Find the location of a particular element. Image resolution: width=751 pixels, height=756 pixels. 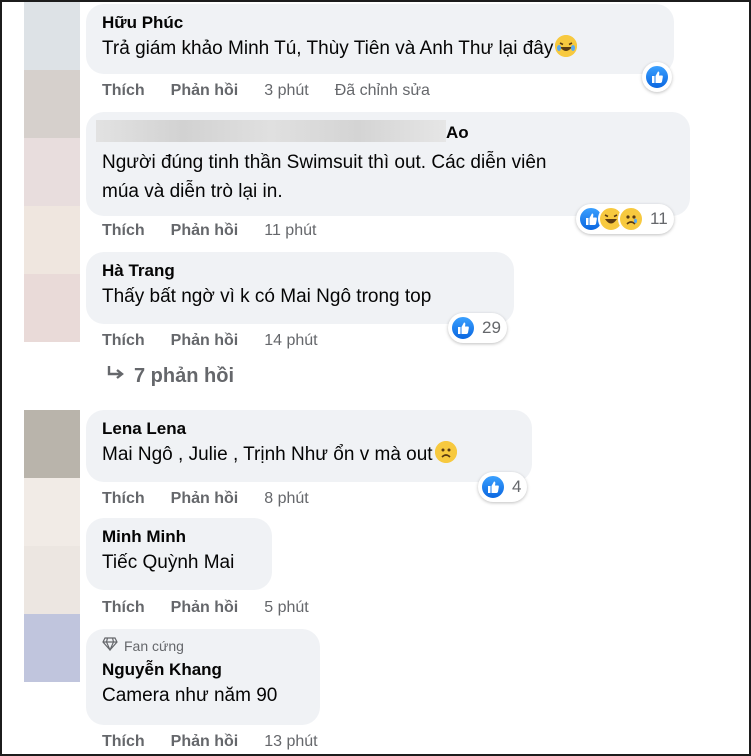

comment-bubble: Fan cứng Nguyễn Khang Camera như năm 90 is located at coordinates (203, 677).